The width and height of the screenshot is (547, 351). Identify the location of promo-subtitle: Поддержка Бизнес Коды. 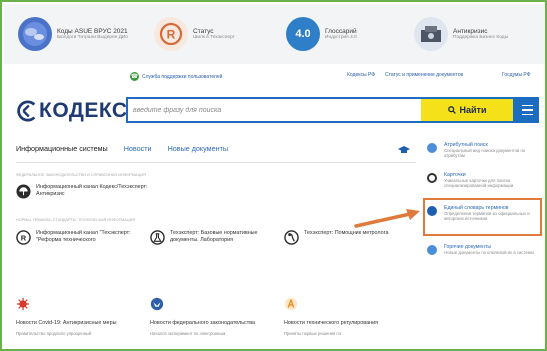
(481, 37).